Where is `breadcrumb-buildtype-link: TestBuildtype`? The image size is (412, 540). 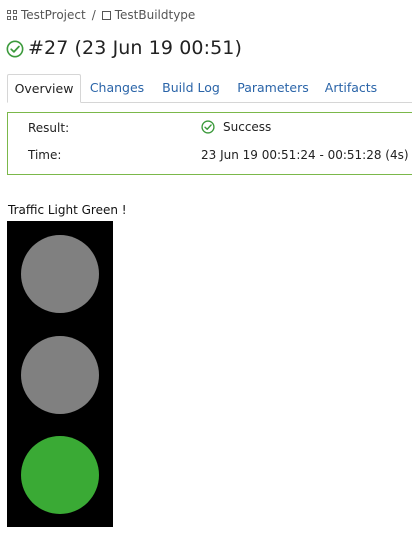 breadcrumb-buildtype-link: TestBuildtype is located at coordinates (148, 15).